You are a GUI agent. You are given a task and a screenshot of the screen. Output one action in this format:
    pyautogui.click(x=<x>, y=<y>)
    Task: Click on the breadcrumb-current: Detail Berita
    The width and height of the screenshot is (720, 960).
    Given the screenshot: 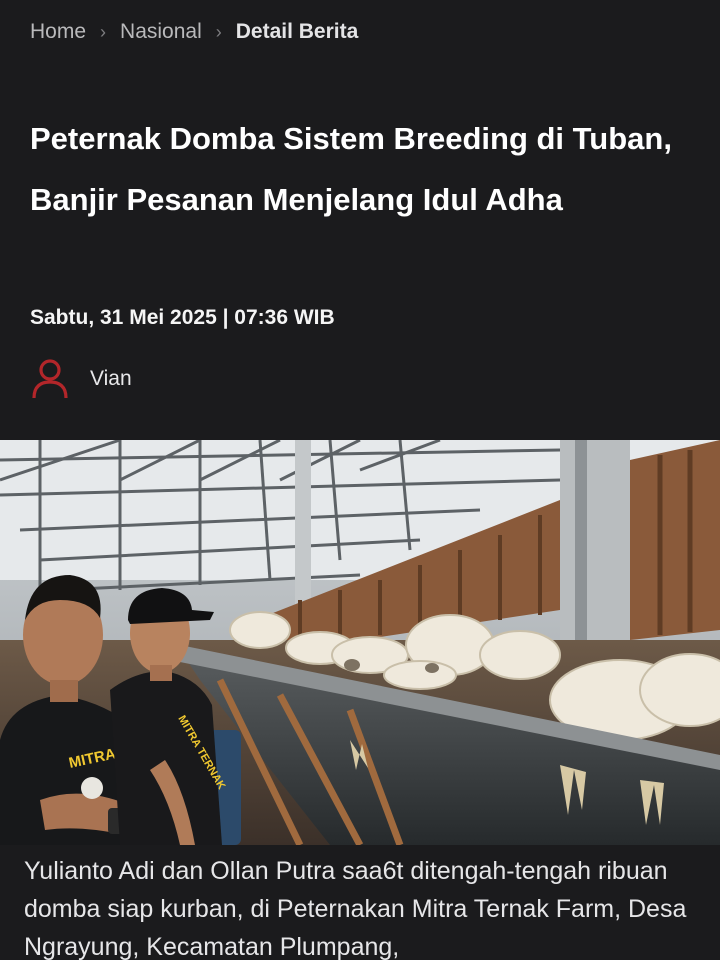 What is the action you would take?
    pyautogui.click(x=297, y=31)
    